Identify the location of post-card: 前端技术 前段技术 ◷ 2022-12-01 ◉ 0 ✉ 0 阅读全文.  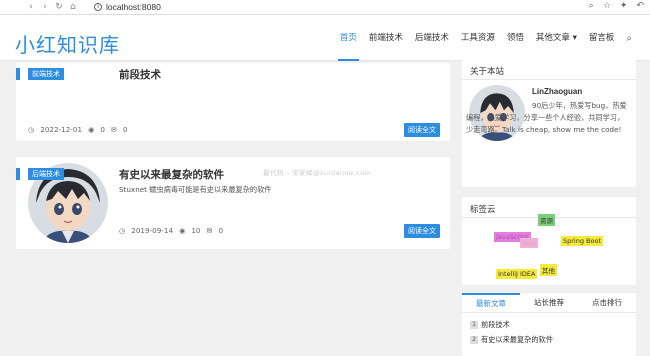
(233, 102).